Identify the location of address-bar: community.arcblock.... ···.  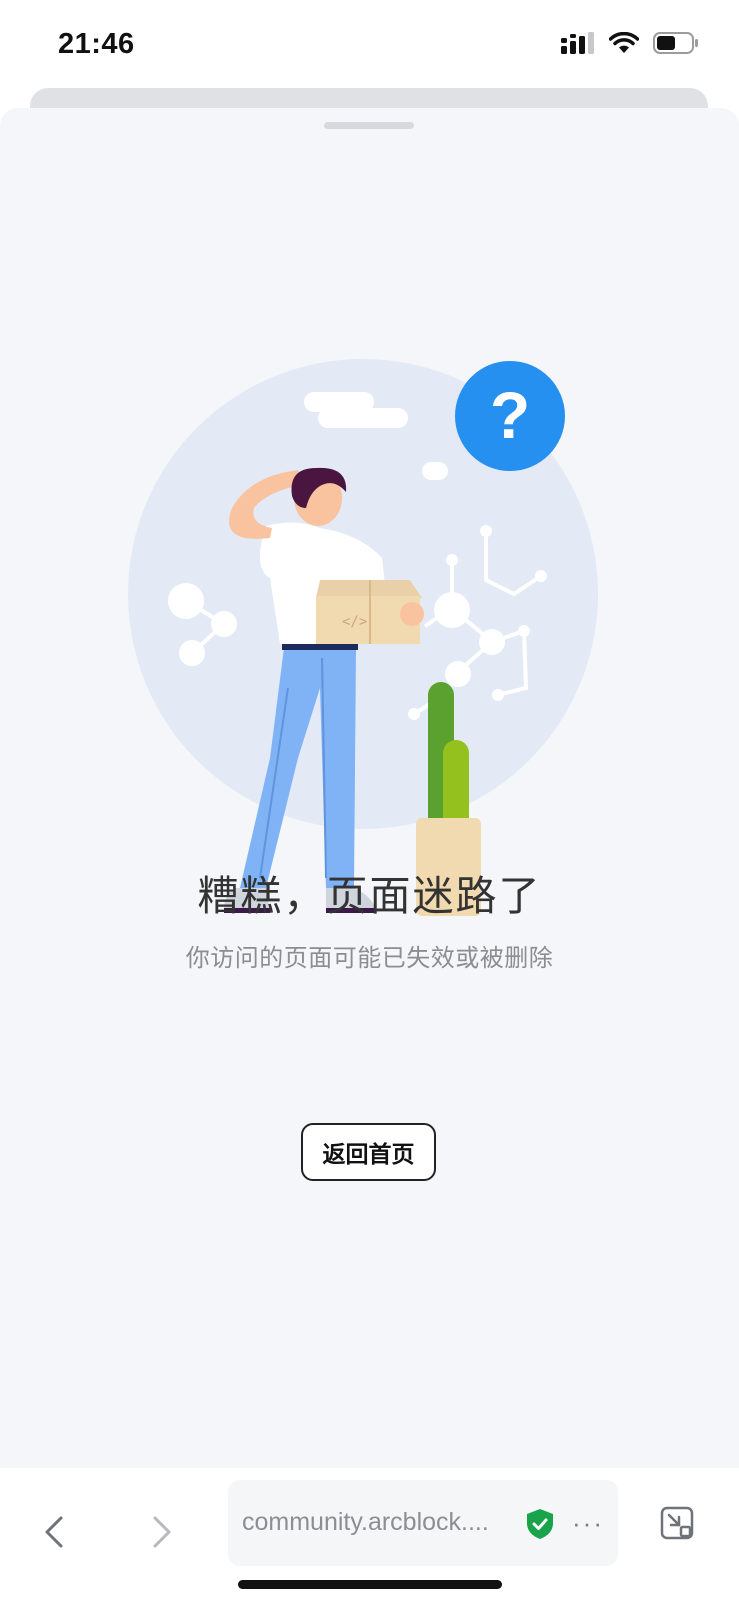
(423, 1523).